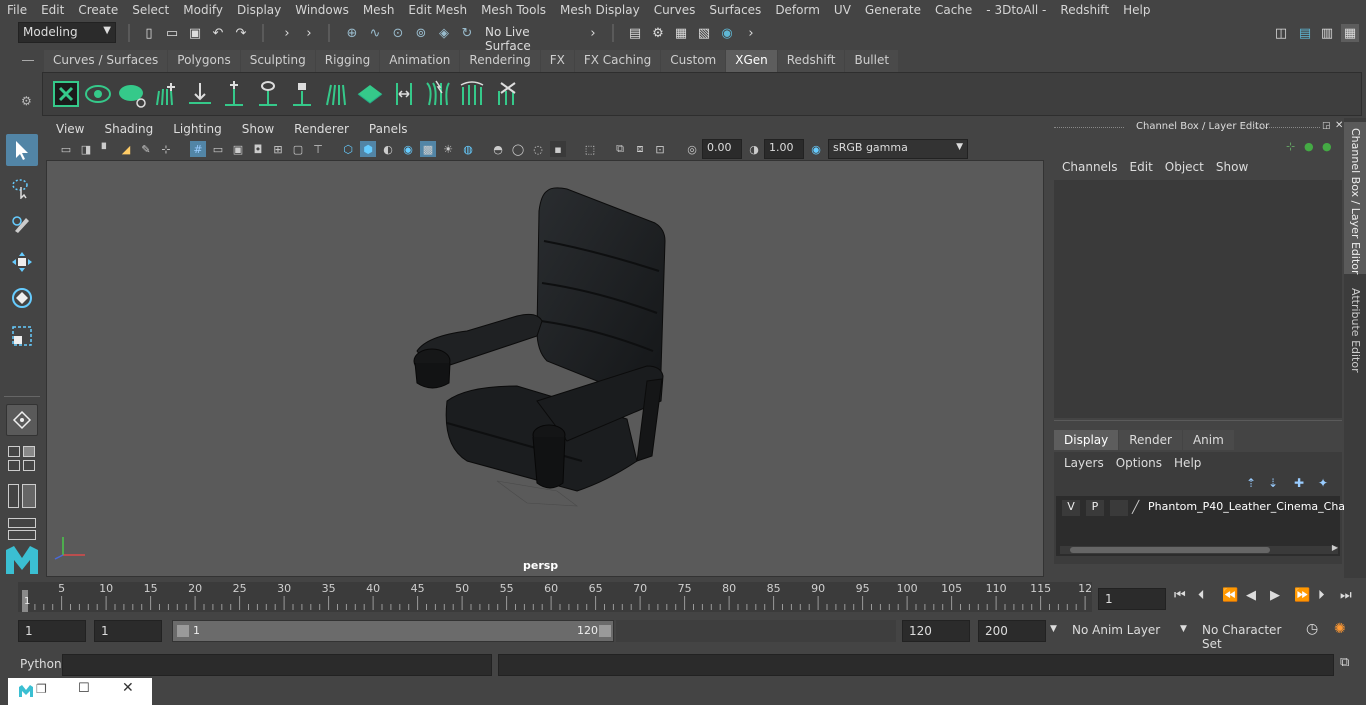 The image size is (1366, 705). I want to click on layer-name: Phantom_P40_Leather_Cinema_Chair_, so click(1253, 506).